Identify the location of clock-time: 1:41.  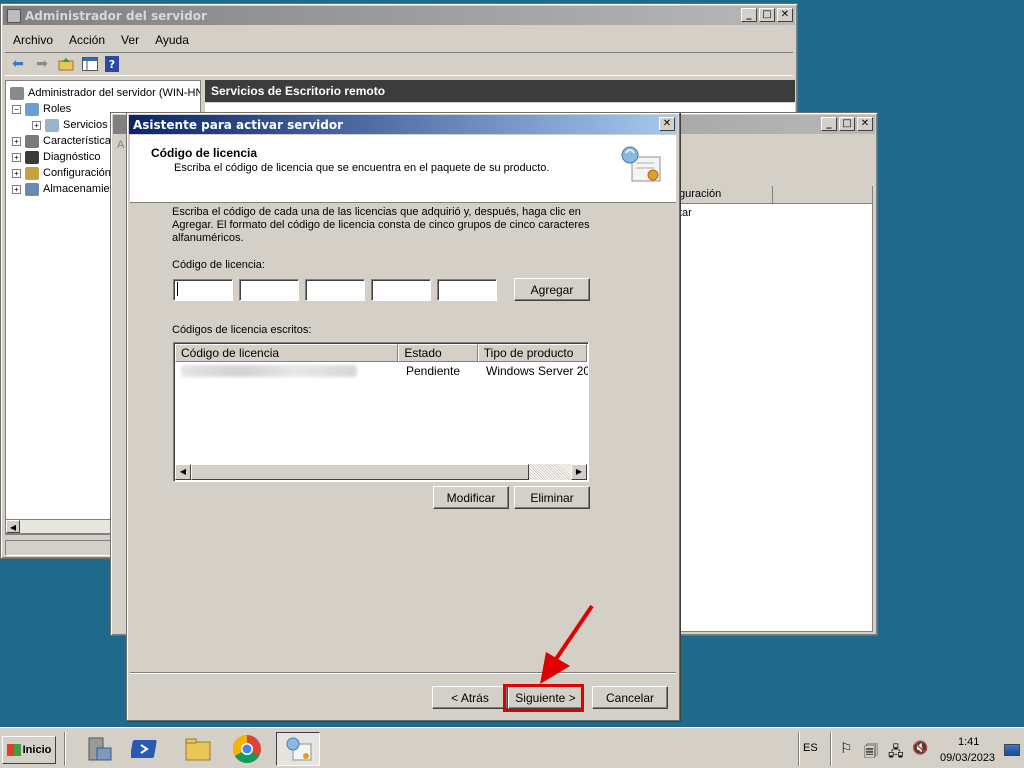
(968, 742).